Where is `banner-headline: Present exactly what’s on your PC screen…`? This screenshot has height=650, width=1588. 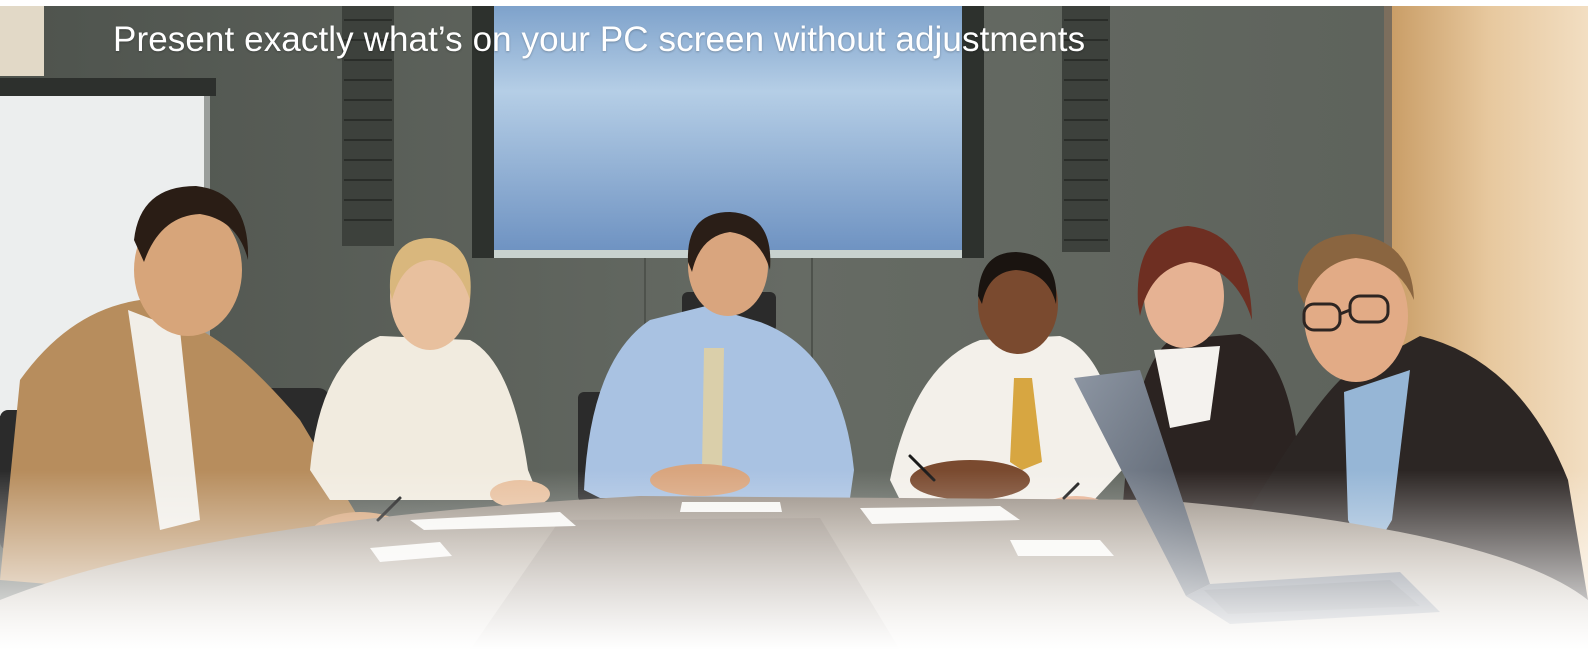 banner-headline: Present exactly what’s on your PC screen… is located at coordinates (599, 39).